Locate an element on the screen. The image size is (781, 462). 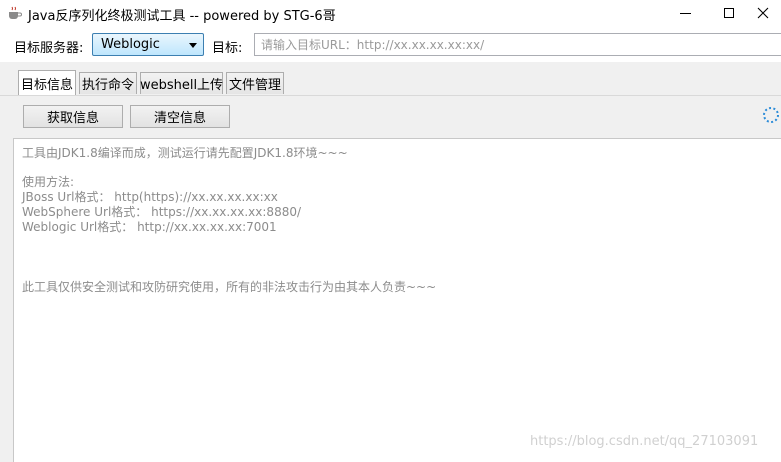
minimize-button is located at coordinates (685, 13).